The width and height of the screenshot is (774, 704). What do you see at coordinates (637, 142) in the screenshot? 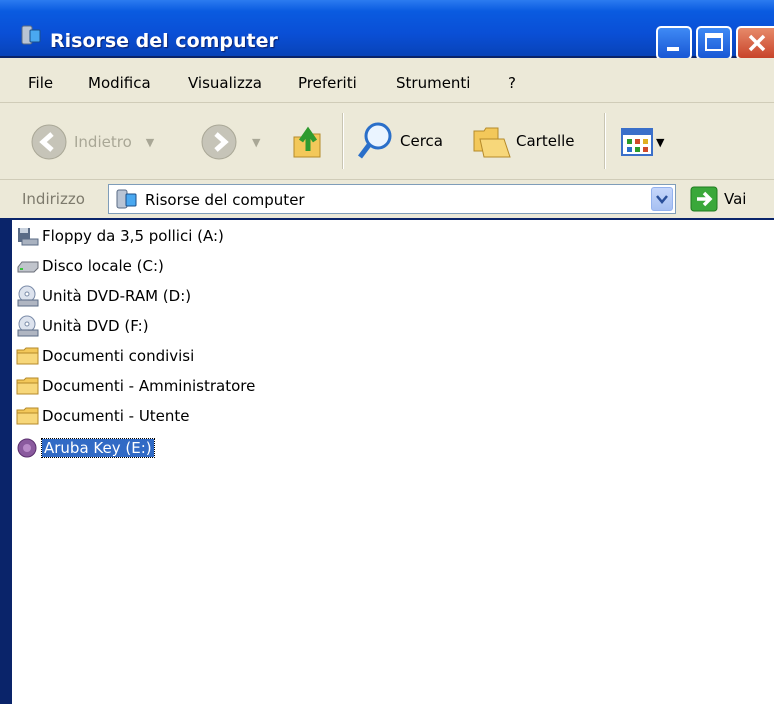
I see `views-icon` at bounding box center [637, 142].